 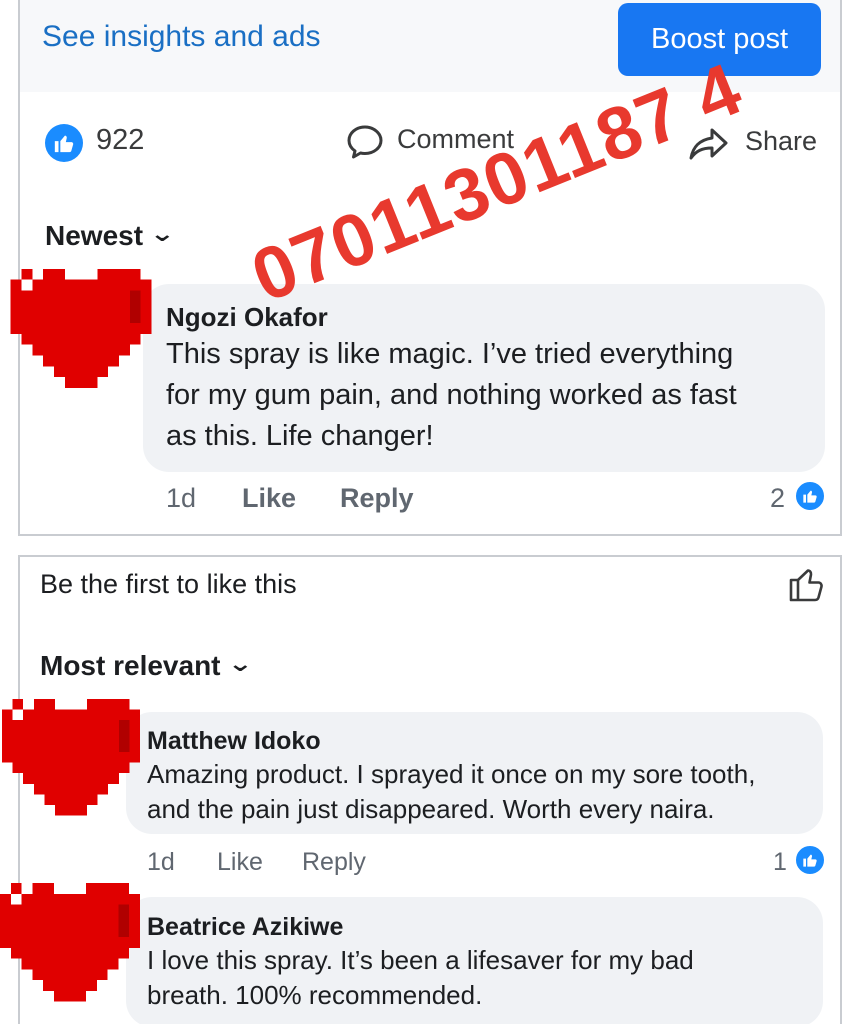 I want to click on sort-dropdown-most-relevant: Most relevant ⌄, so click(x=146, y=666).